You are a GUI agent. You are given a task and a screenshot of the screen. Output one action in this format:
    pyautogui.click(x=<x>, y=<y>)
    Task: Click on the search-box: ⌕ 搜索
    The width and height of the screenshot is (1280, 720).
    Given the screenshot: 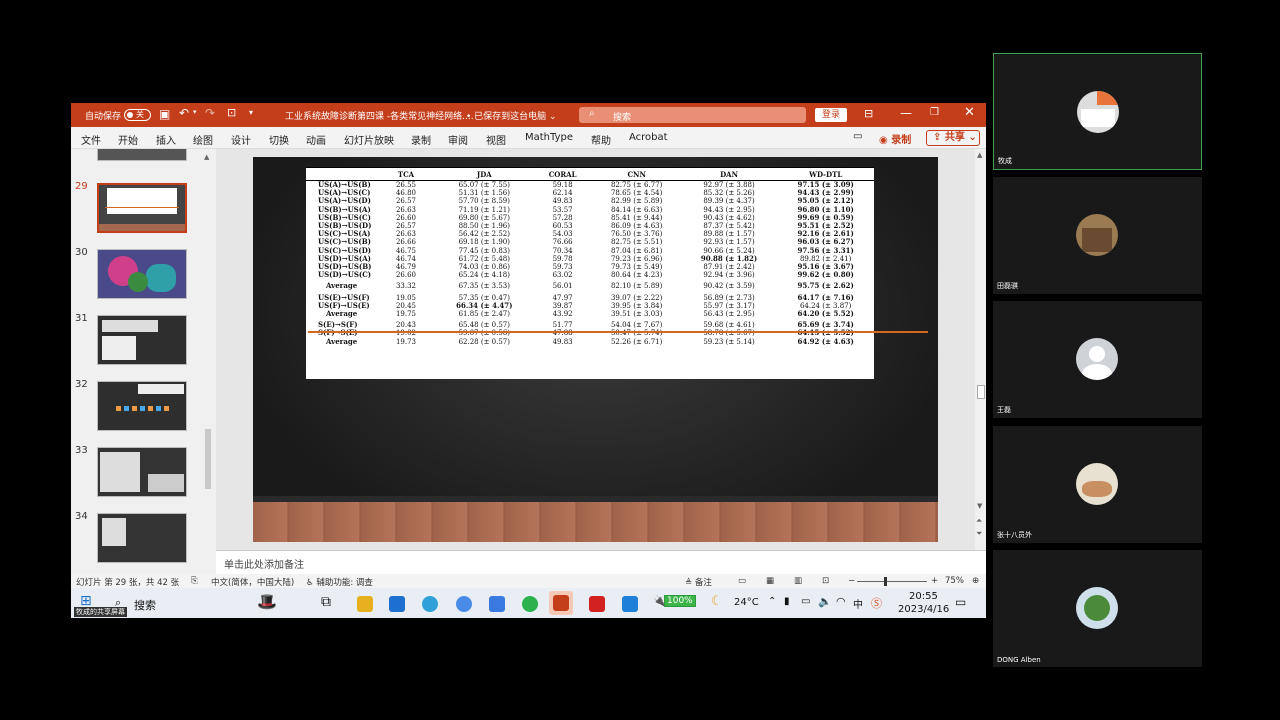 What is the action you would take?
    pyautogui.click(x=692, y=115)
    